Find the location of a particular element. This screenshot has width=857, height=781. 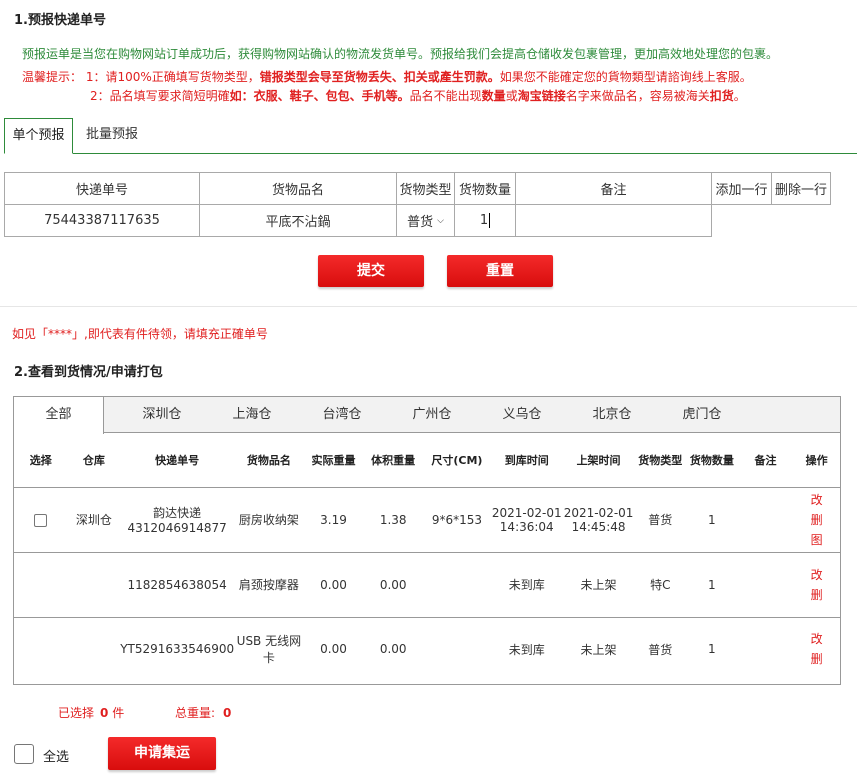

cell-item: 肩颈按摩器 is located at coordinates (269, 585).